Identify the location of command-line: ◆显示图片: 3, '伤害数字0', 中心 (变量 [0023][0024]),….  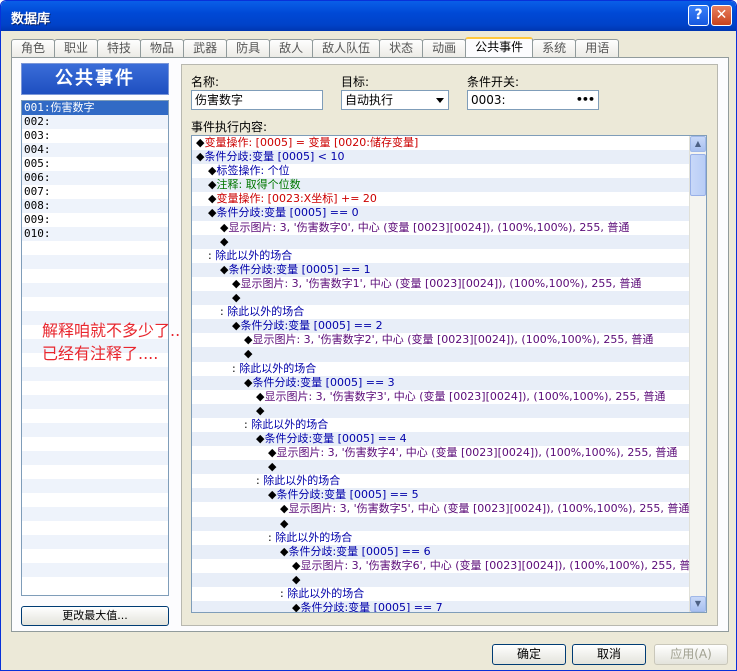
(440, 227).